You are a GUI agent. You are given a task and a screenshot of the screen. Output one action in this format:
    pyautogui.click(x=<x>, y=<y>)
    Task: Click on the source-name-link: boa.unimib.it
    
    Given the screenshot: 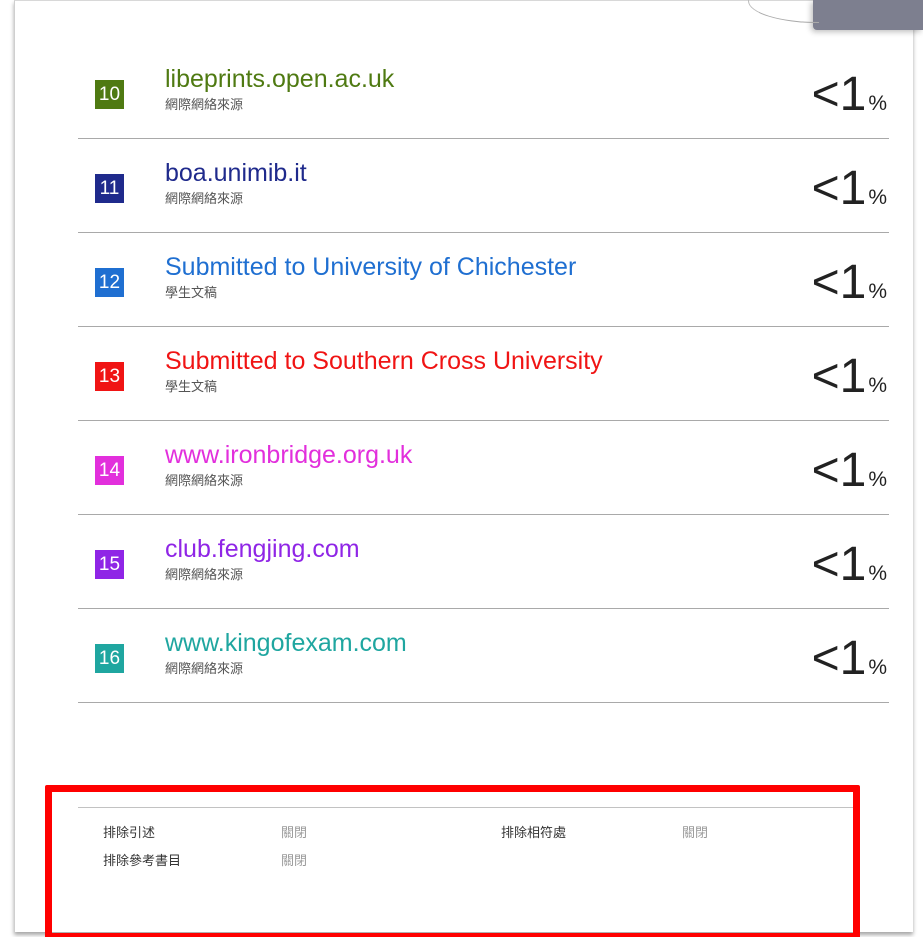 What is the action you would take?
    pyautogui.click(x=236, y=173)
    